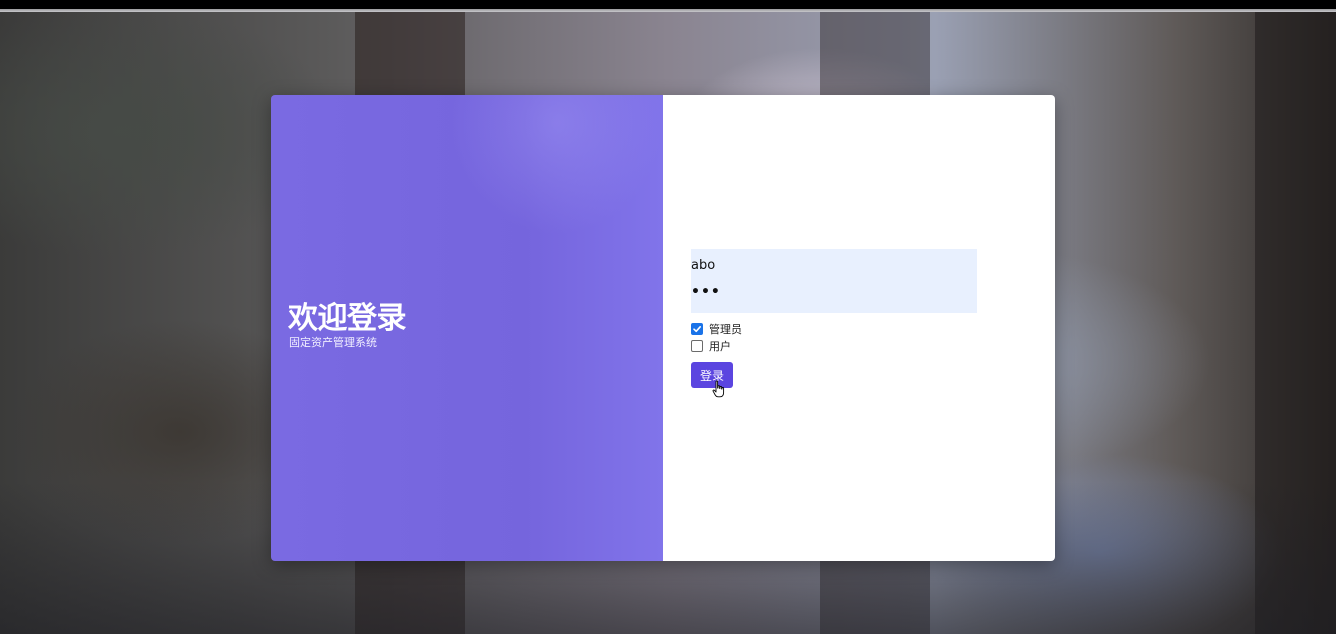 The height and width of the screenshot is (634, 1336). What do you see at coordinates (668, 6) in the screenshot?
I see `window-top-edge` at bounding box center [668, 6].